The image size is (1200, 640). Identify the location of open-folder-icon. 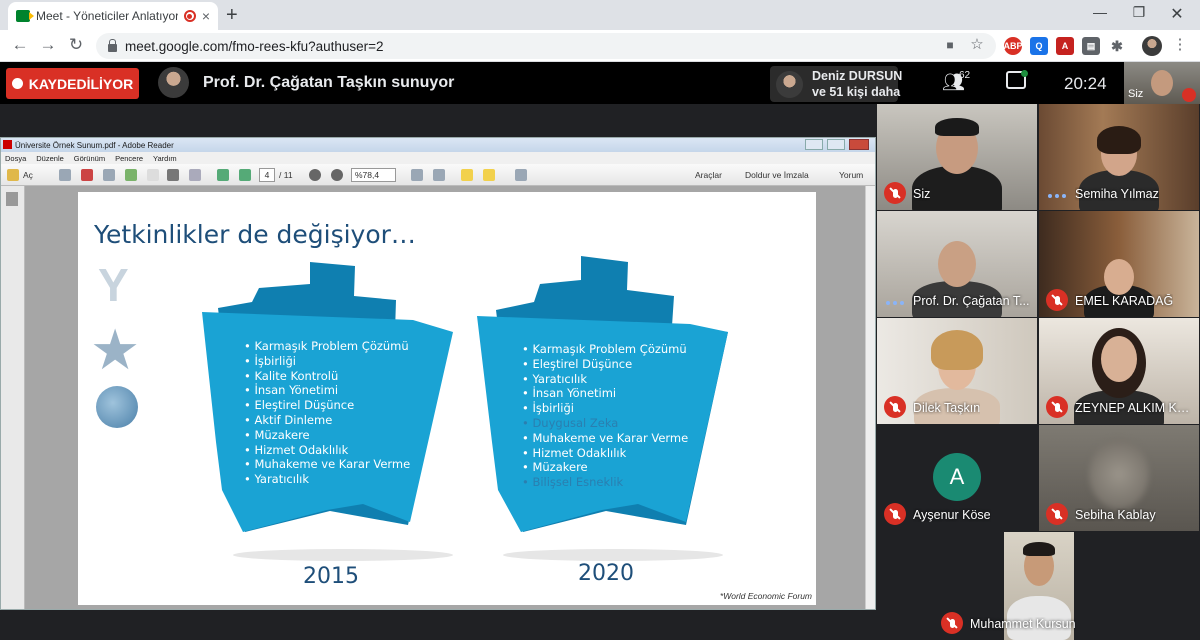
(13, 175).